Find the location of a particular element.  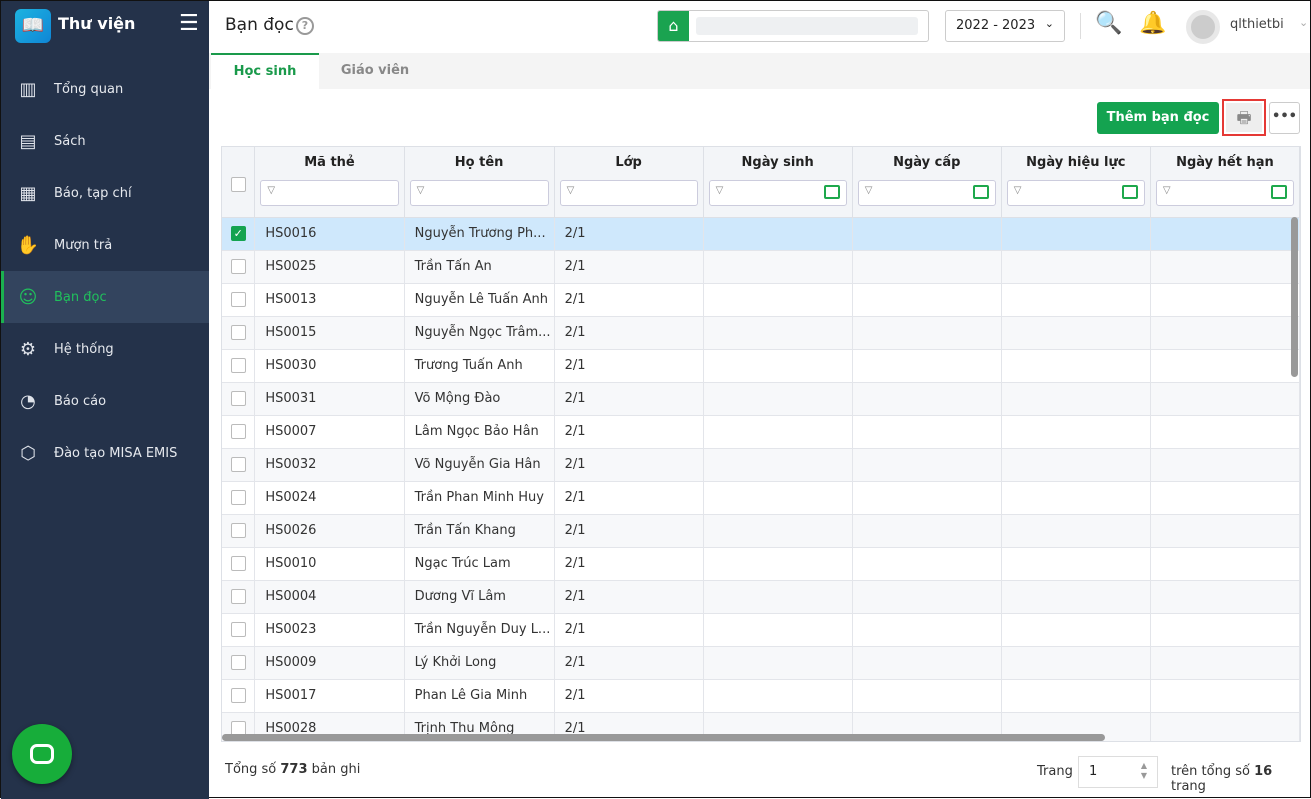

cell: HS0032 is located at coordinates (329, 465).